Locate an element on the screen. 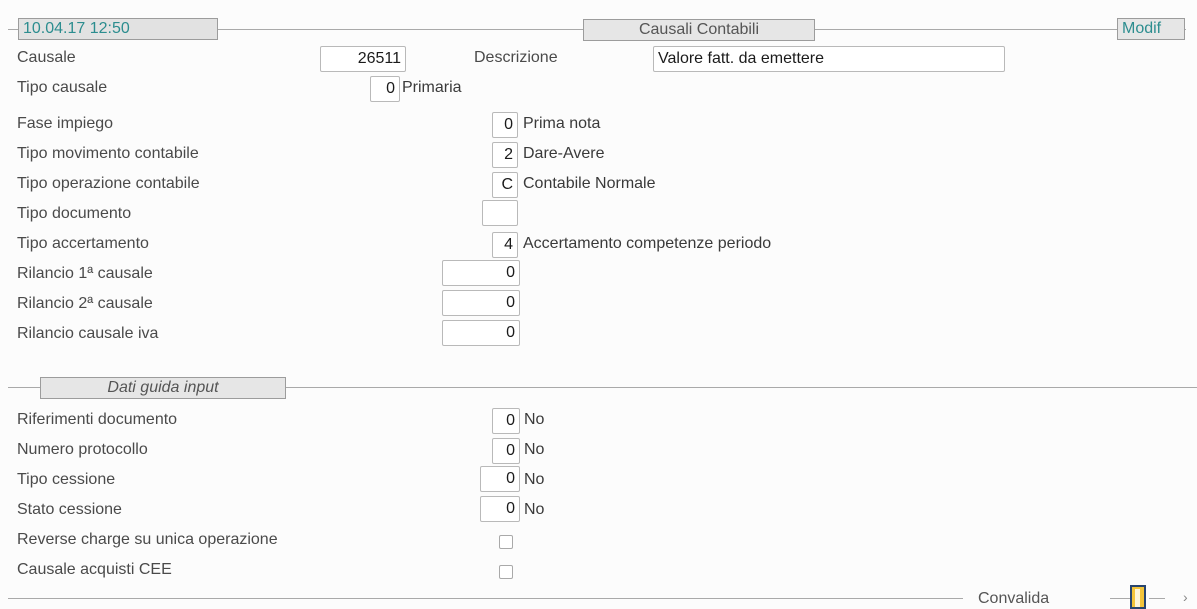 This screenshot has height=609, width=1197. causale-field: 26511 is located at coordinates (363, 59).